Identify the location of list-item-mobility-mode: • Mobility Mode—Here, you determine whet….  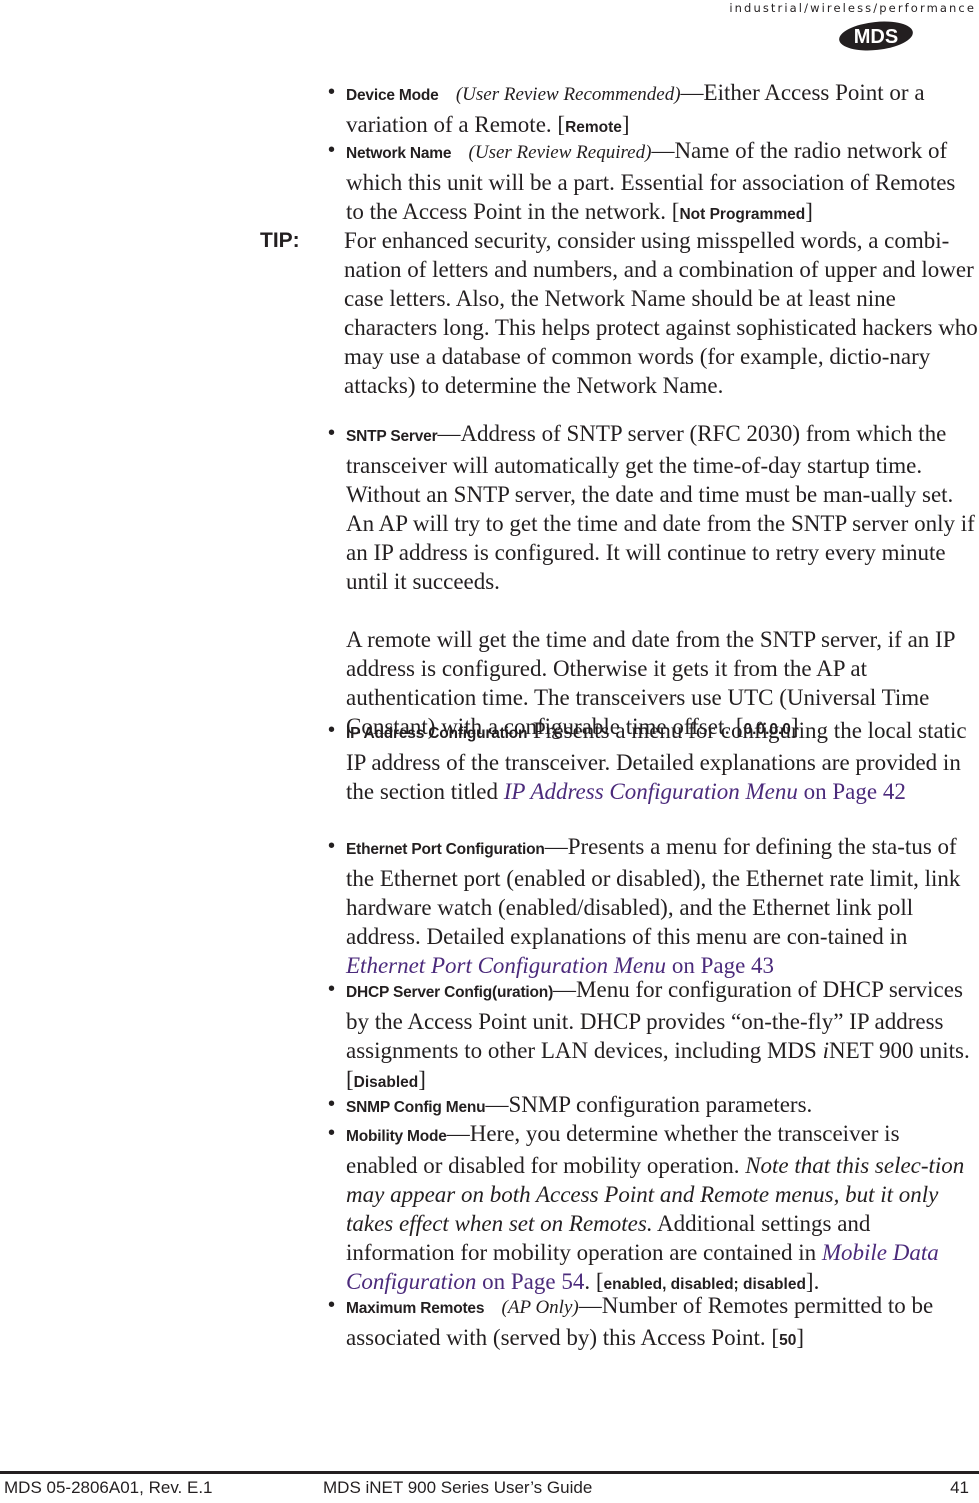
(652, 1209).